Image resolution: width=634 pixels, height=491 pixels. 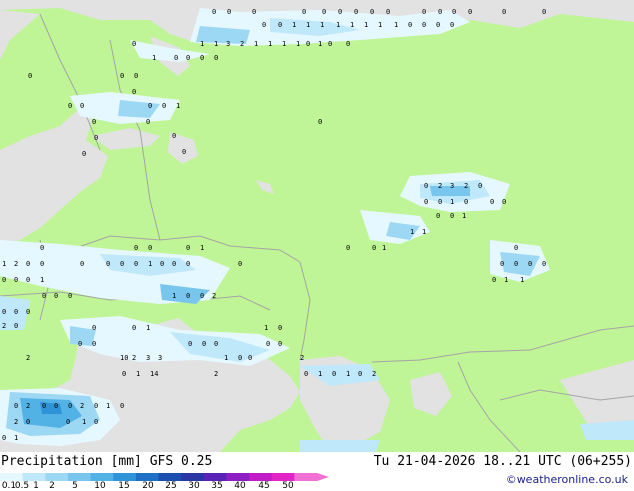 What do you see at coordinates (154, 374) in the screenshot?
I see `point-value: 14` at bounding box center [154, 374].